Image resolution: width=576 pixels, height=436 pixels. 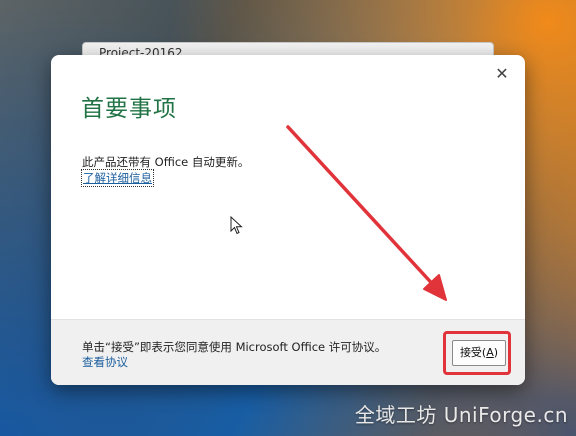 What do you see at coordinates (234, 347) in the screenshot?
I see `license-agreement-text: 单击“接受”即表示您同意使用 Microsoft Office 许可协议。` at bounding box center [234, 347].